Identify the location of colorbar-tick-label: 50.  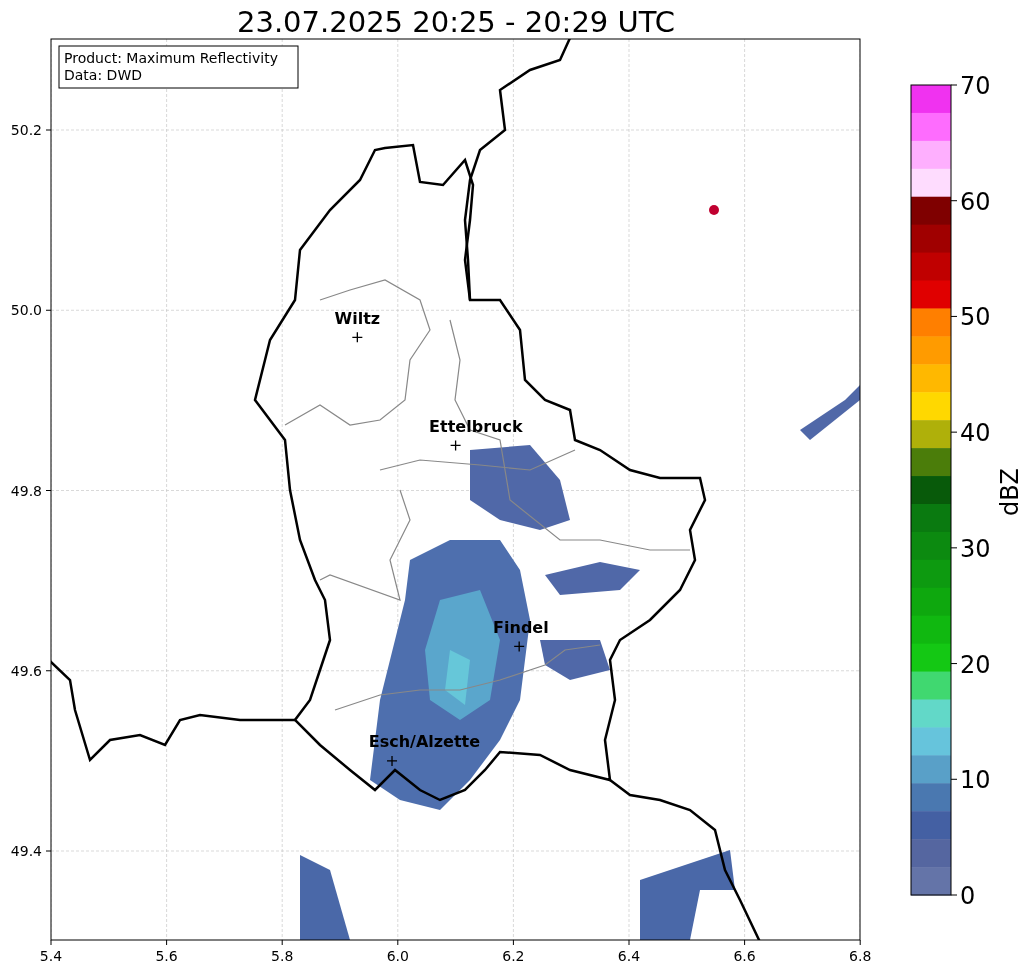
(975, 317).